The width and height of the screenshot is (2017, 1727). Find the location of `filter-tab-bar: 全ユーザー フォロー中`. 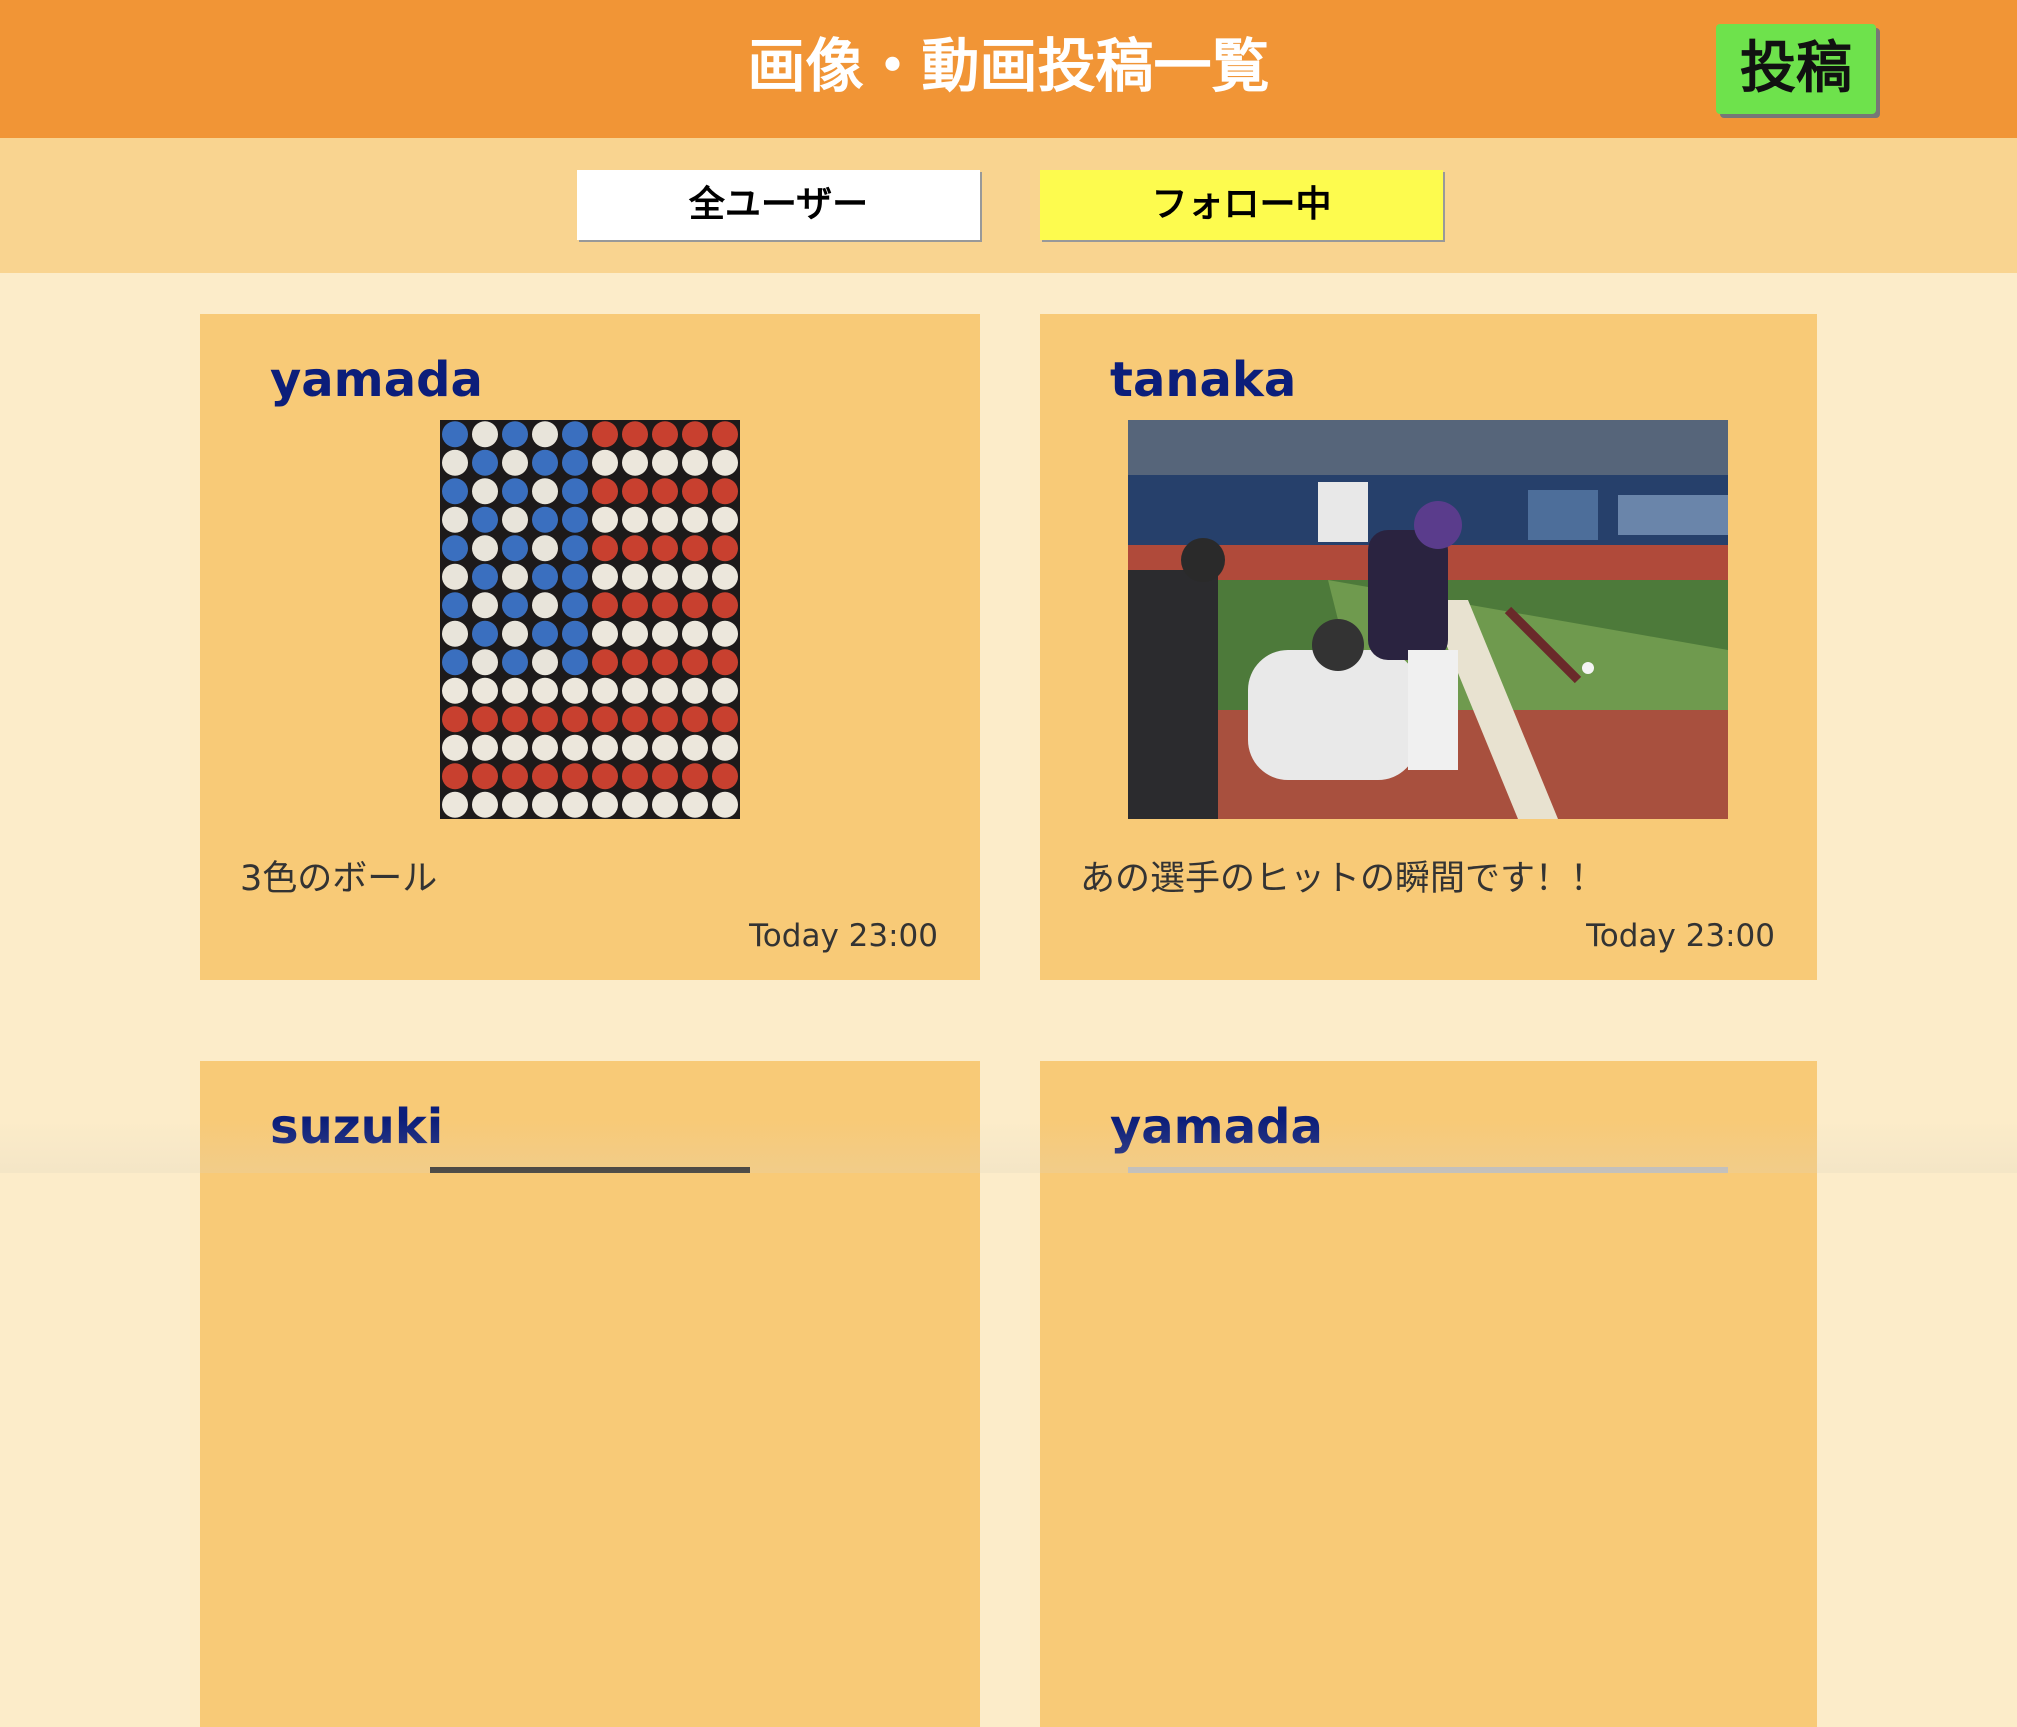

filter-tab-bar: 全ユーザー フォロー中 is located at coordinates (1008, 205).